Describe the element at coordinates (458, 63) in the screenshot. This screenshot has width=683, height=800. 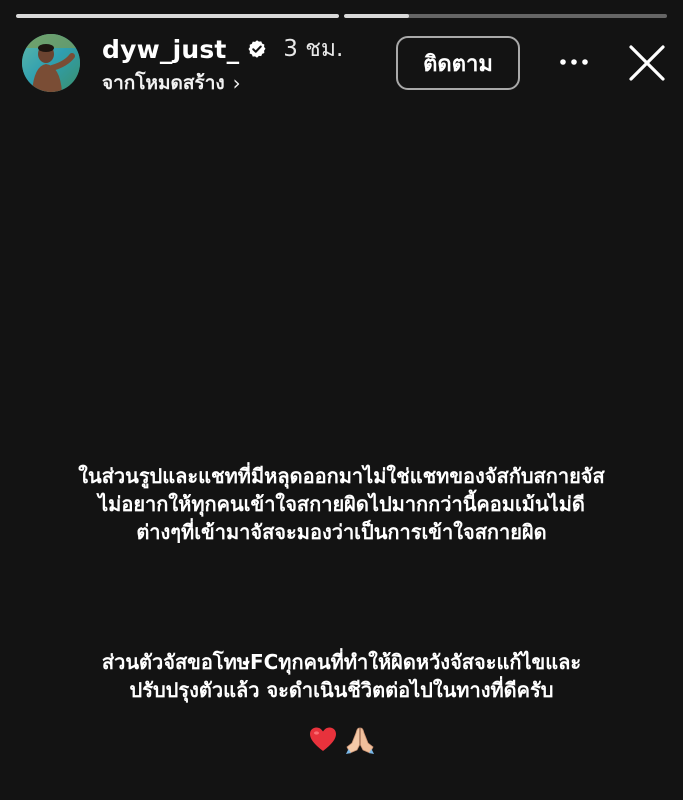
I see `follow-button: ติดตาม` at that location.